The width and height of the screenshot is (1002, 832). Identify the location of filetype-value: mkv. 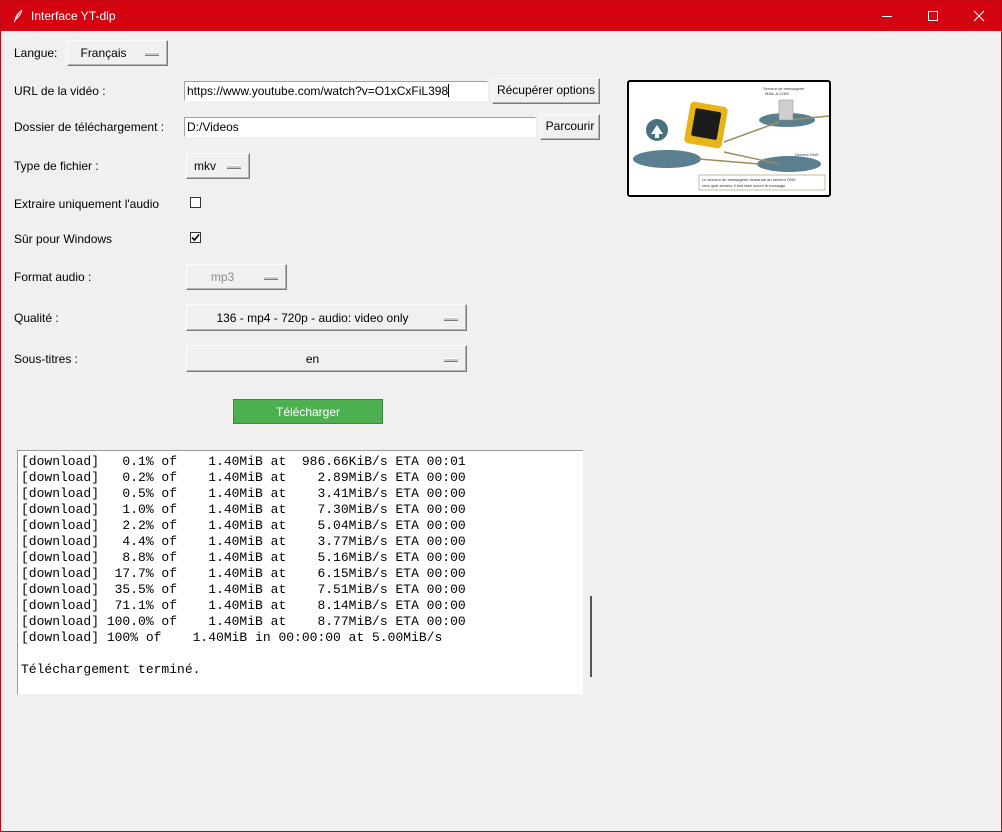
(205, 166).